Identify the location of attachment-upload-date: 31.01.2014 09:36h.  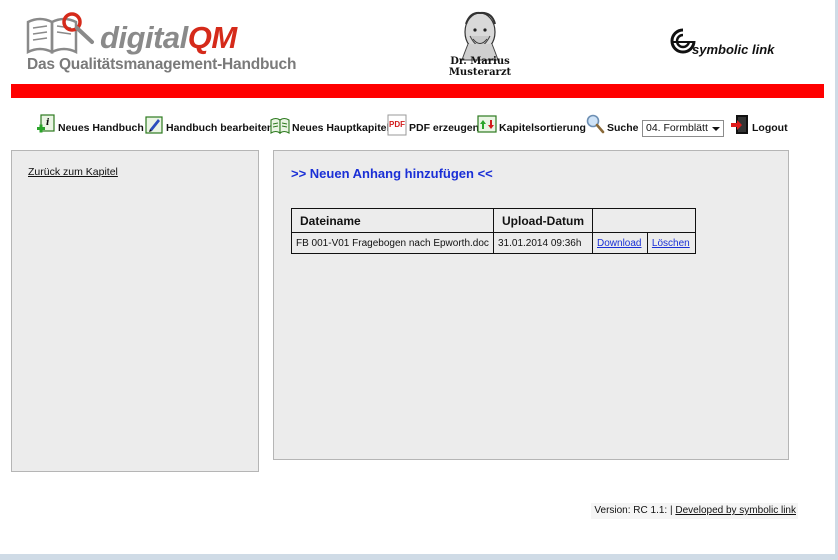
(543, 243).